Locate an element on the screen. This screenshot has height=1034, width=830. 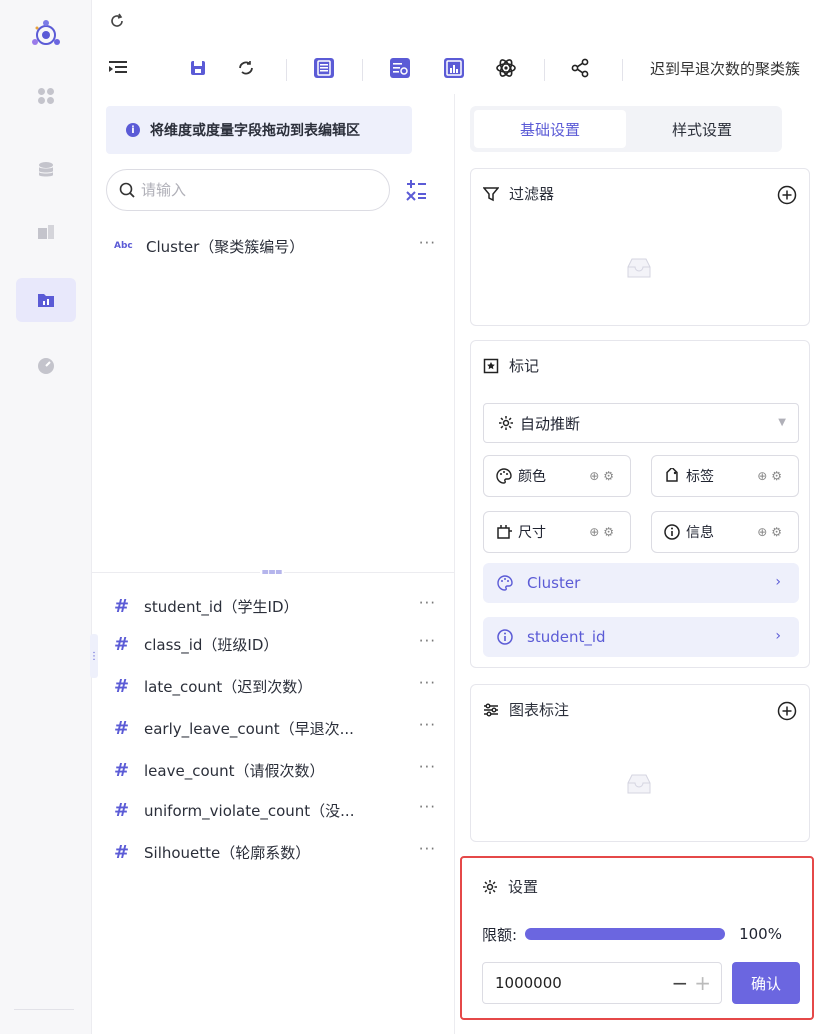
atom-icon is located at coordinates (506, 68).